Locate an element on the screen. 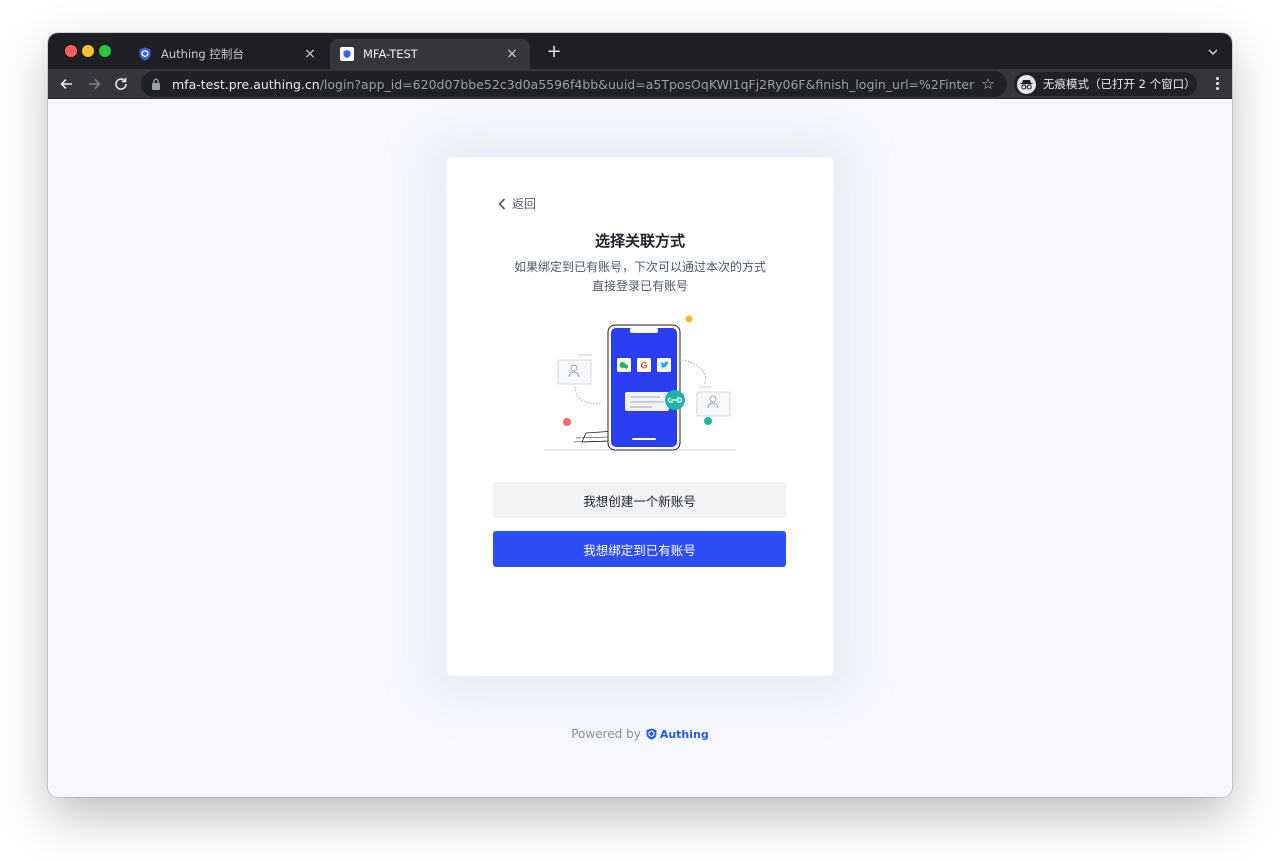 The width and height of the screenshot is (1280, 861). description-line: 如果绑定到已有账号，下次可以通过本次的方式 is located at coordinates (639, 267).